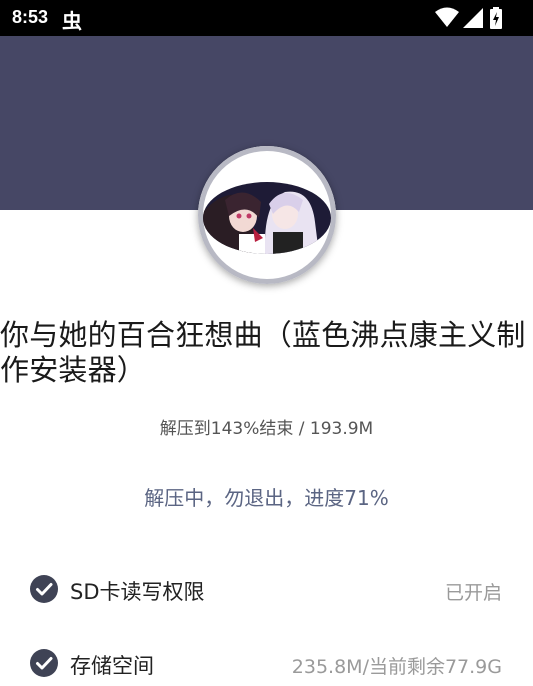  What do you see at coordinates (137, 592) in the screenshot?
I see `permission-label: SD卡读写权限` at bounding box center [137, 592].